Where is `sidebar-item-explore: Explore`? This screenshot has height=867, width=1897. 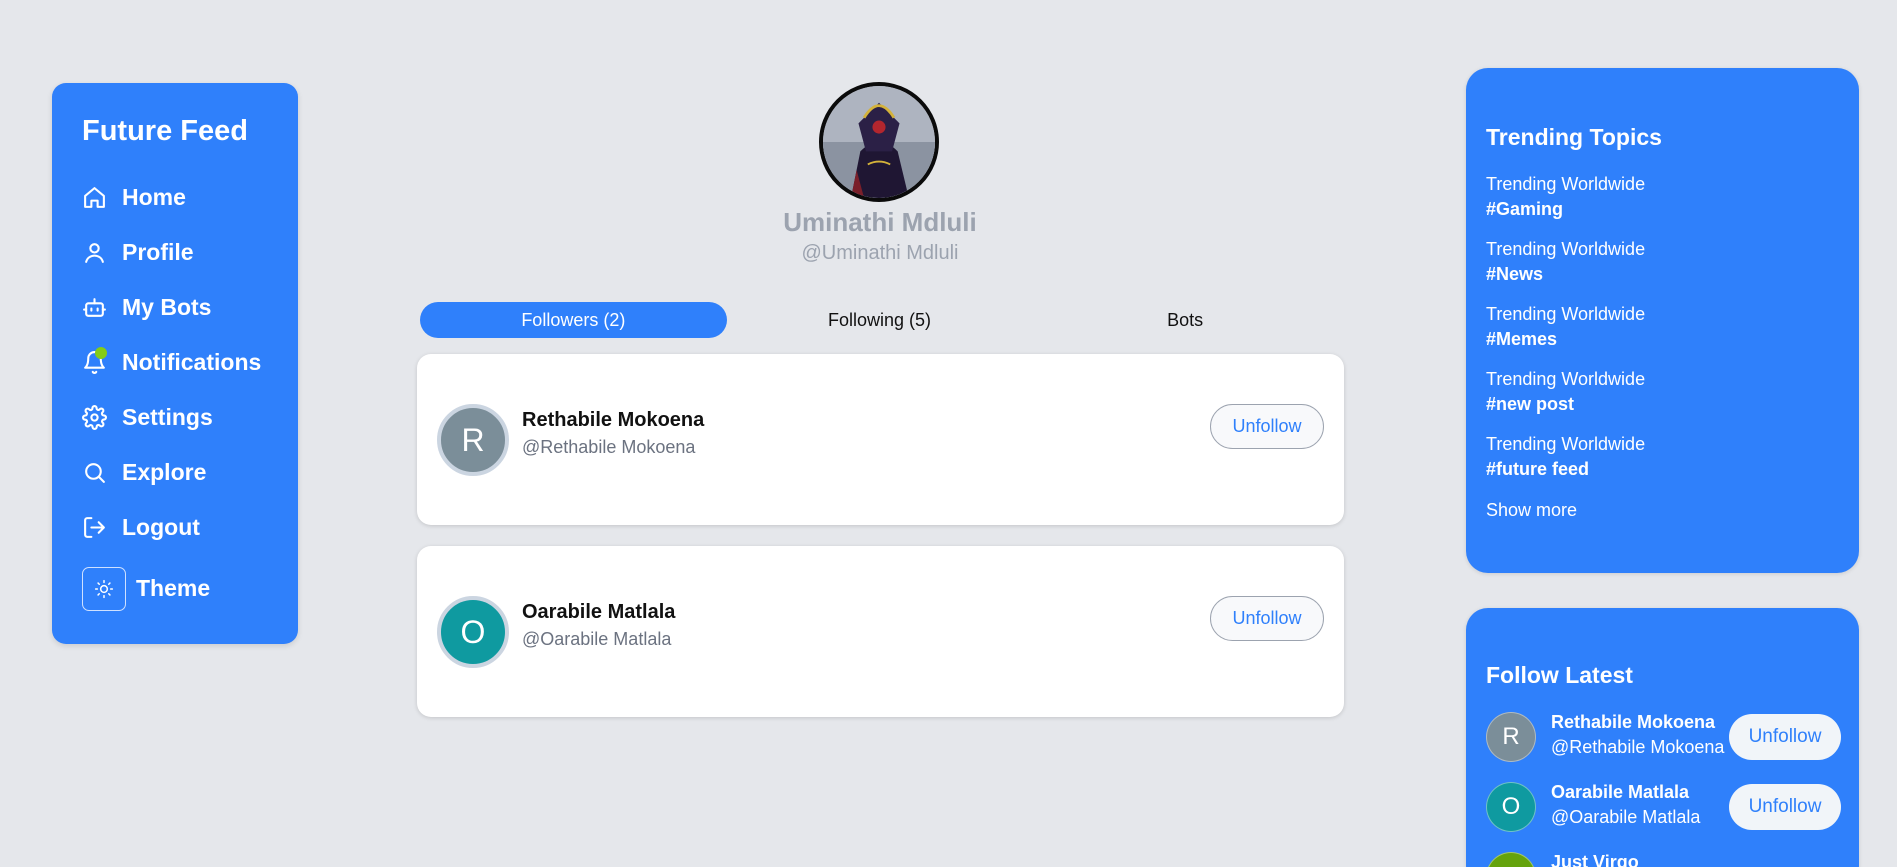
sidebar-item-explore: Explore is located at coordinates (190, 472).